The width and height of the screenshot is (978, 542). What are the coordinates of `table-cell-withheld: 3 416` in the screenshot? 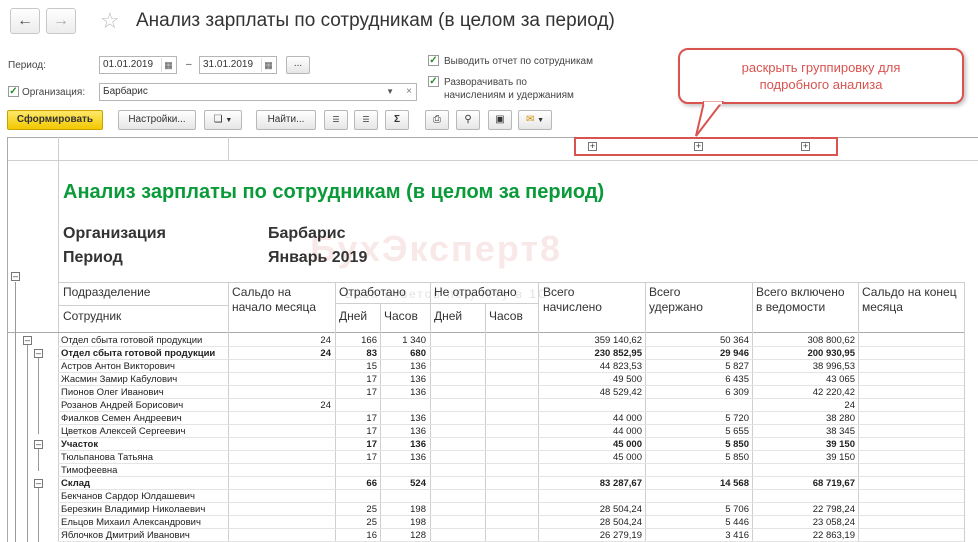 It's located at (697, 535).